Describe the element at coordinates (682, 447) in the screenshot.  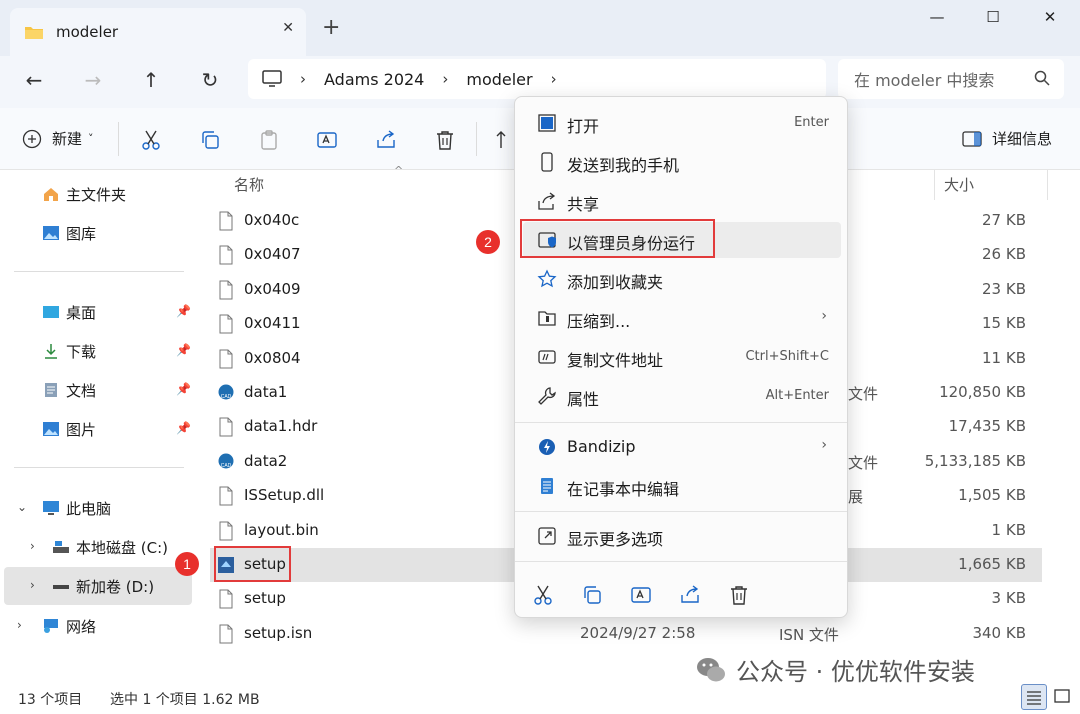
I see `menu-item-bandizip: Bandizip ›` at that location.